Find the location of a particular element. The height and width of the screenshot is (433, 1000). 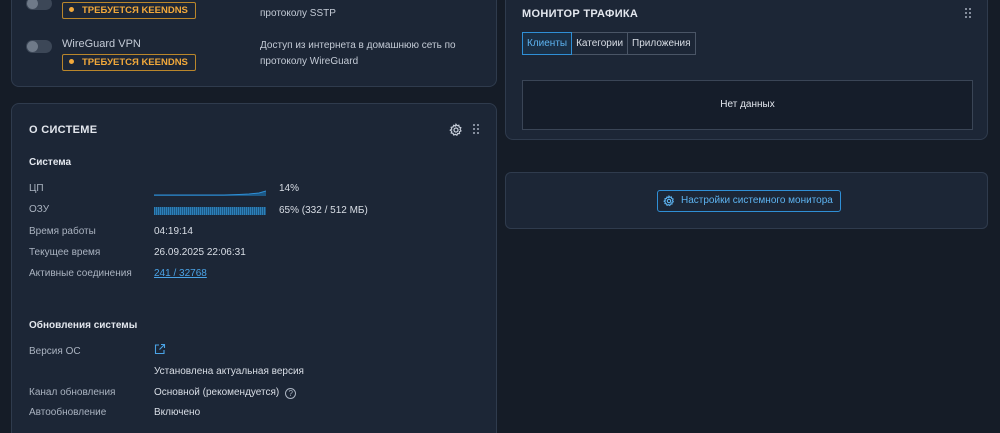

time-label: Текущее время is located at coordinates (65, 252).